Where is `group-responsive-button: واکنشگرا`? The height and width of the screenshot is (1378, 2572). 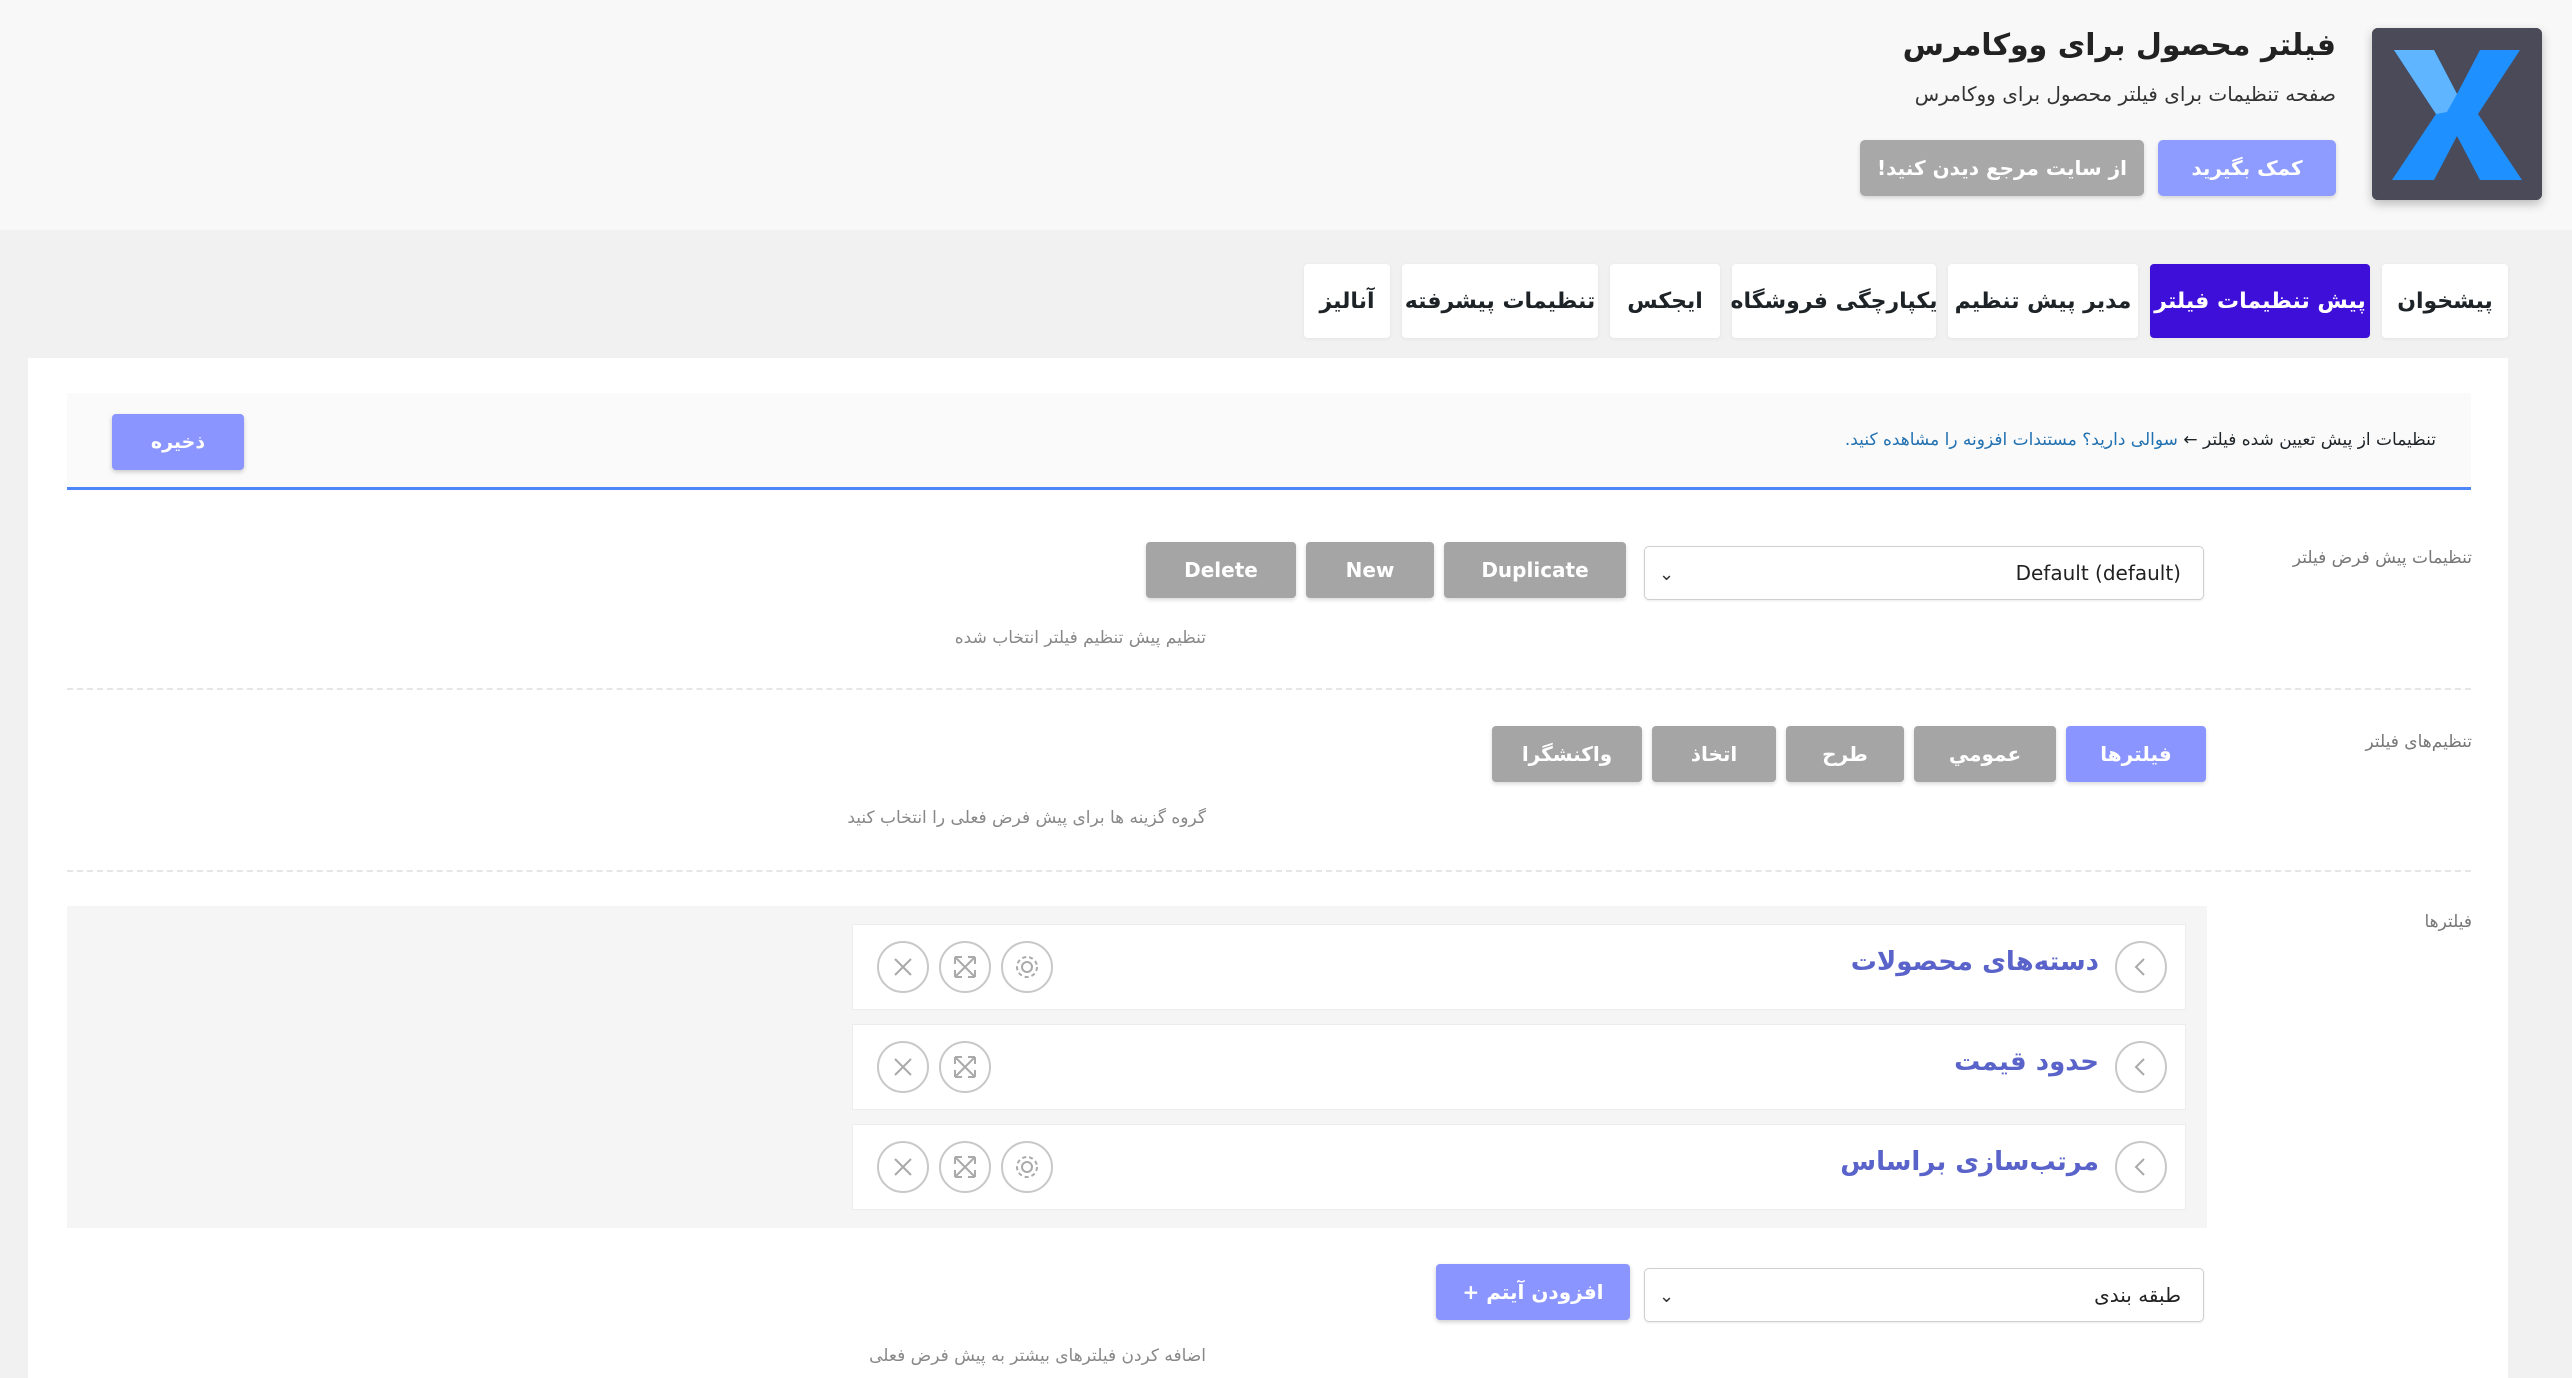 group-responsive-button: واکنشگرا is located at coordinates (1567, 754).